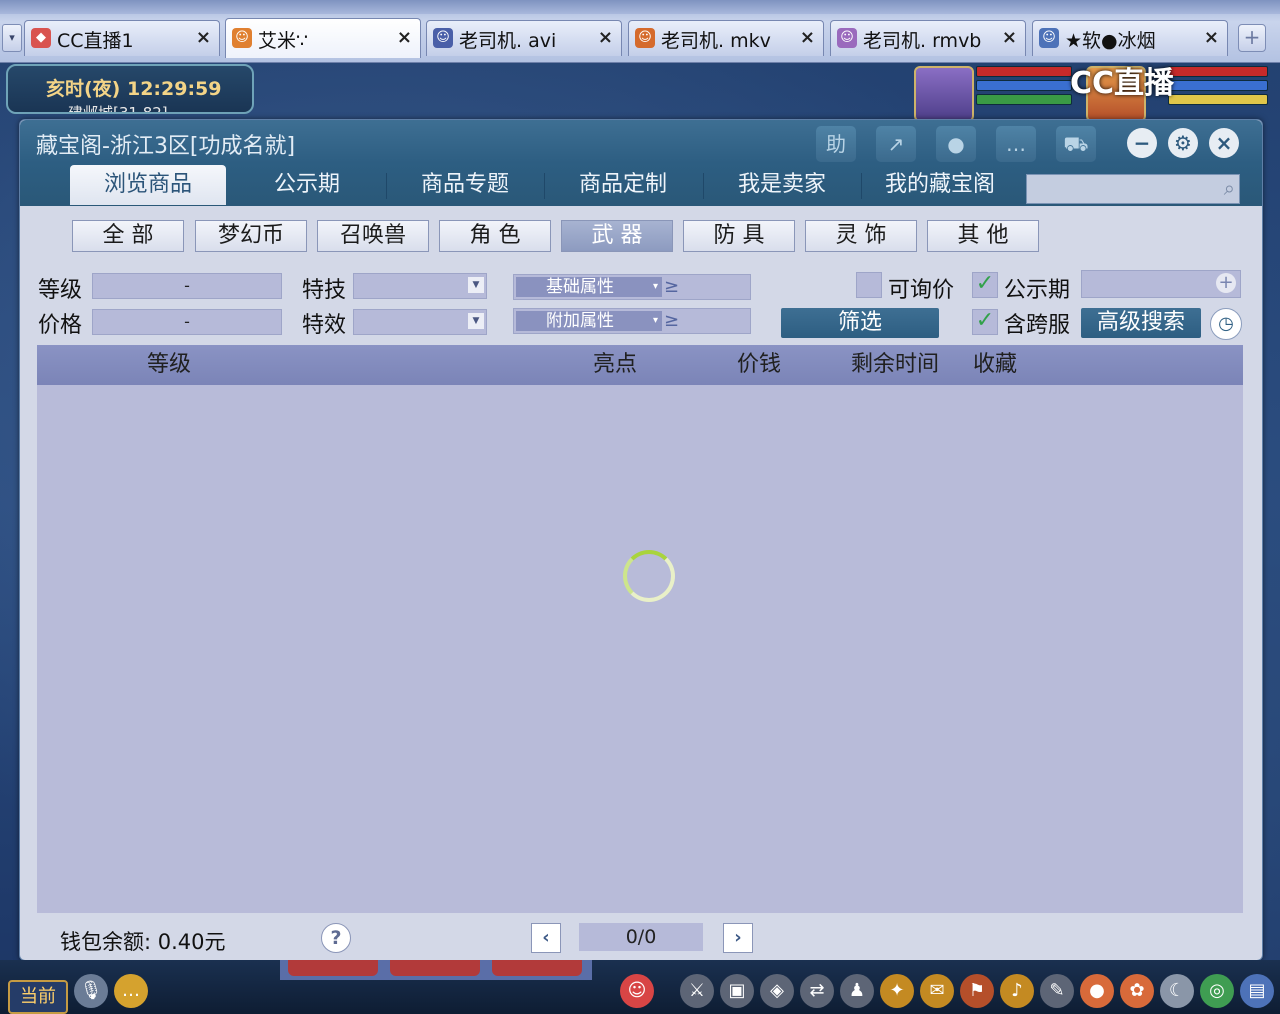 The width and height of the screenshot is (1280, 1014). What do you see at coordinates (148, 185) in the screenshot?
I see `tab-browse-goods: 浏览商品` at bounding box center [148, 185].